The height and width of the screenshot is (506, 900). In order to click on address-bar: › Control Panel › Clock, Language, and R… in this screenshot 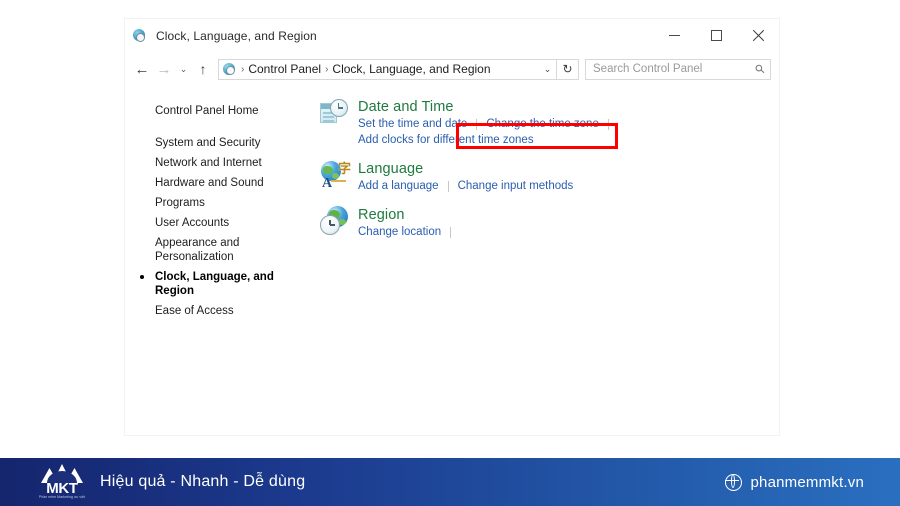, I will do `click(387, 69)`.